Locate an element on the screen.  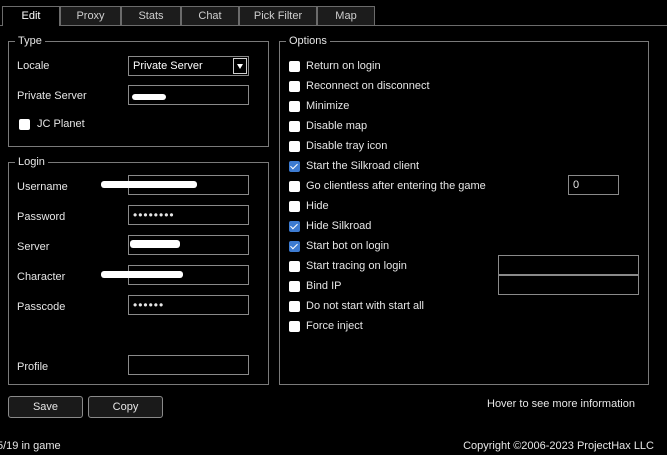
profile-label: Profile is located at coordinates (33, 367).